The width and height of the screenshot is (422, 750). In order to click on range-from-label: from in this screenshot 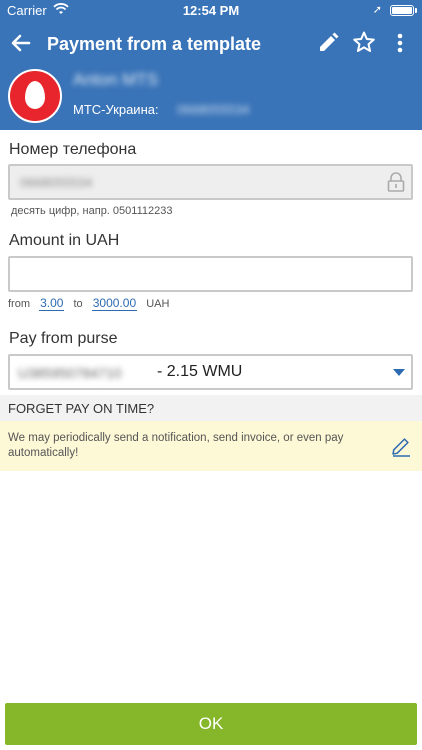, I will do `click(19, 304)`.